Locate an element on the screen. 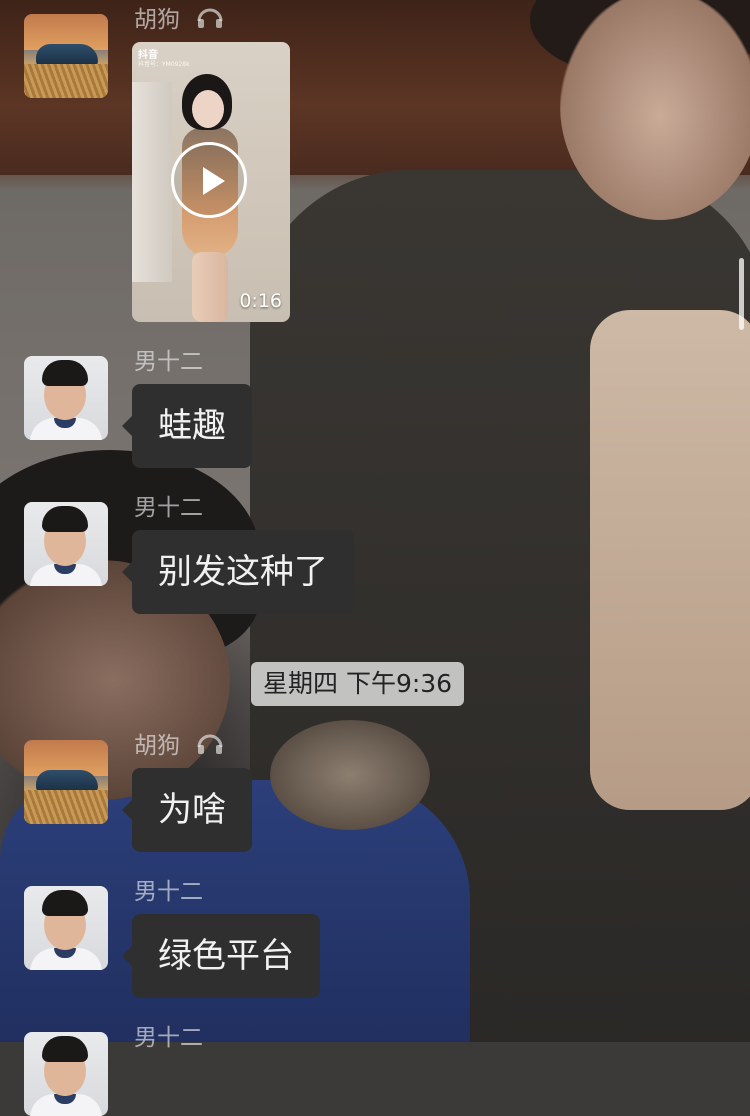  app-account-label: 抖音号：YM0928k is located at coordinates (164, 64).